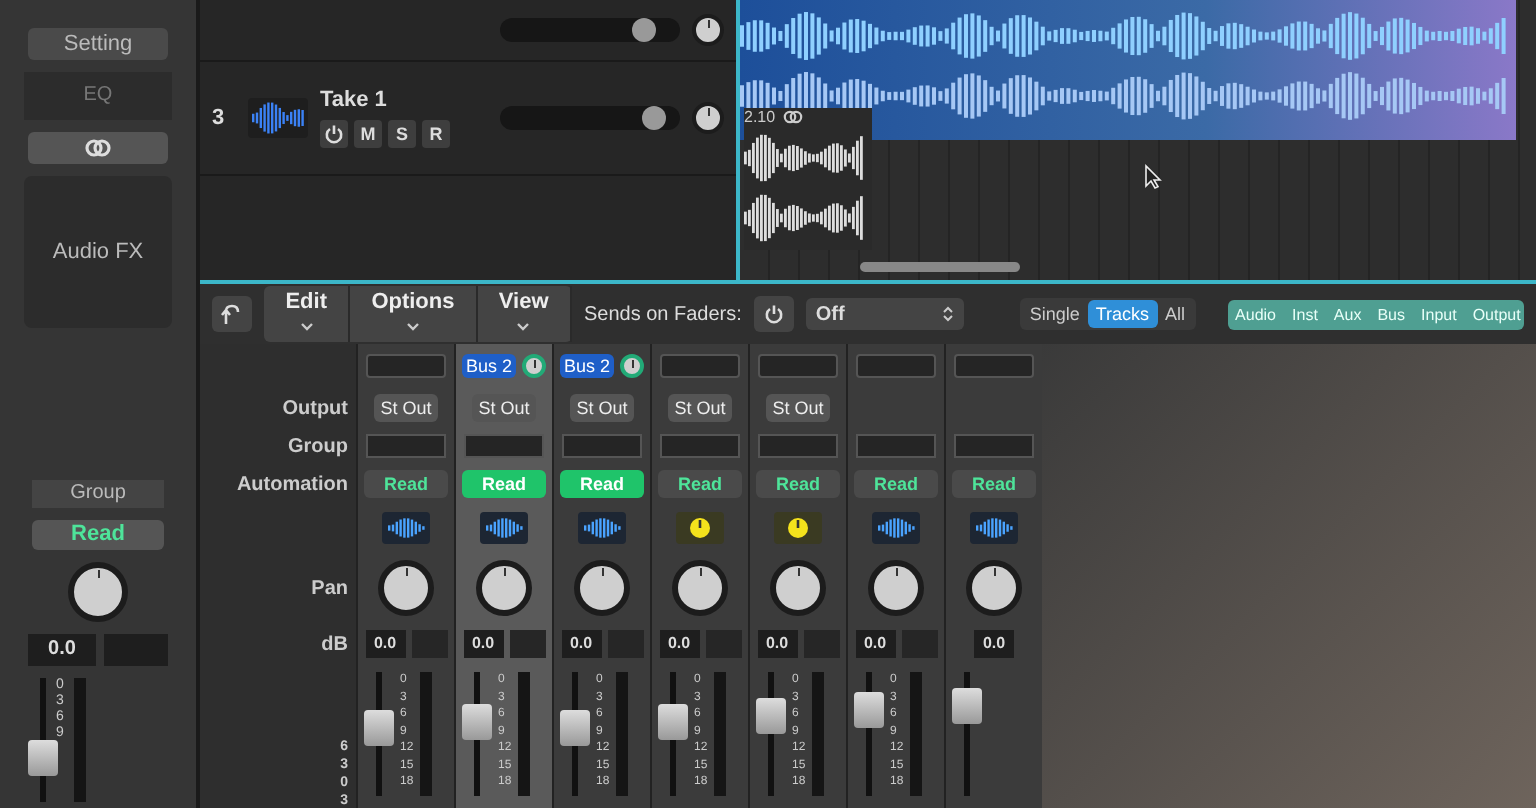 This screenshot has height=808, width=1536. What do you see at coordinates (760, 117) in the screenshot?
I see `region-name: 2.10` at bounding box center [760, 117].